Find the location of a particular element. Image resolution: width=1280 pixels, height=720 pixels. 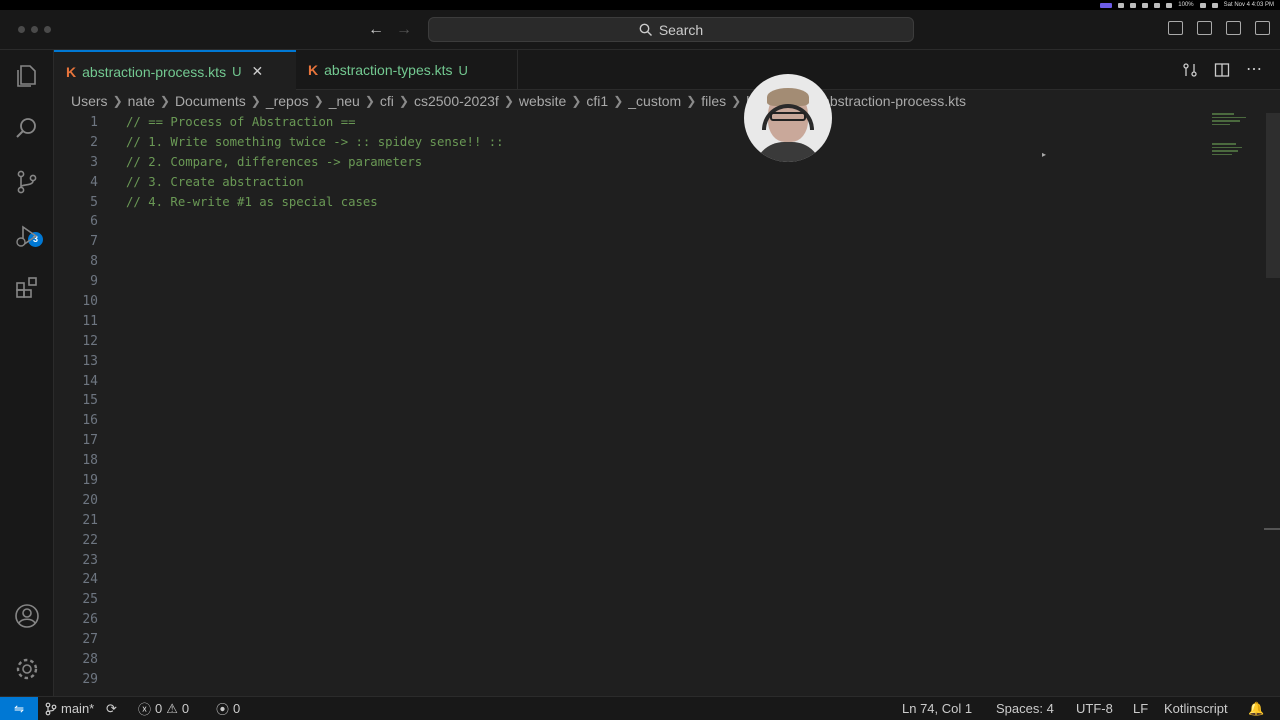

search-icon is located at coordinates (27, 128).